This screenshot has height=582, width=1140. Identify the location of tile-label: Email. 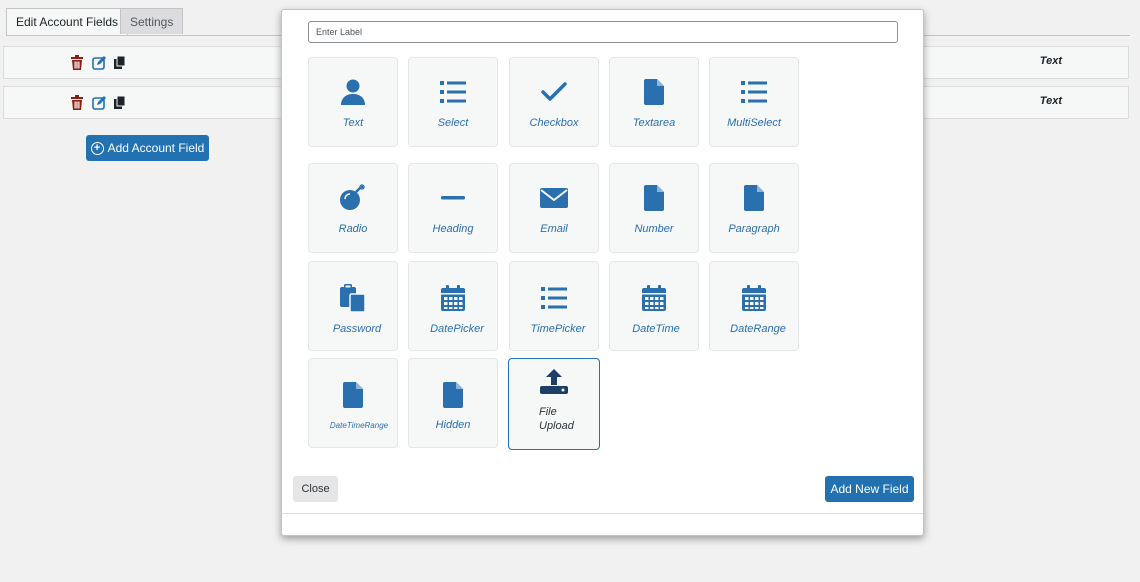
(554, 229).